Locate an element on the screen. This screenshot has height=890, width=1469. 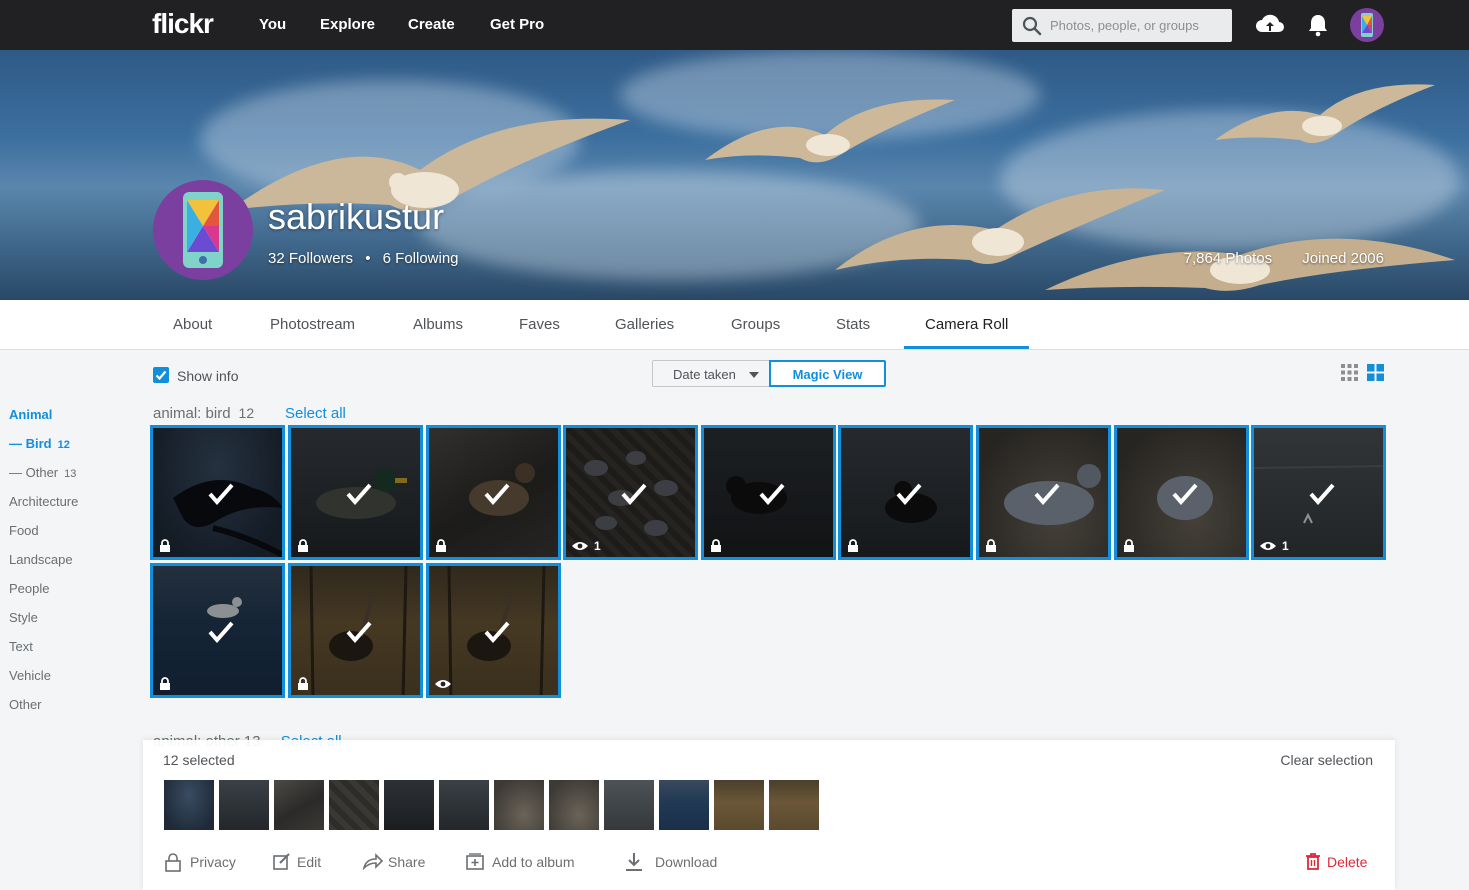
notifications-bell-icon is located at coordinates (1318, 25).